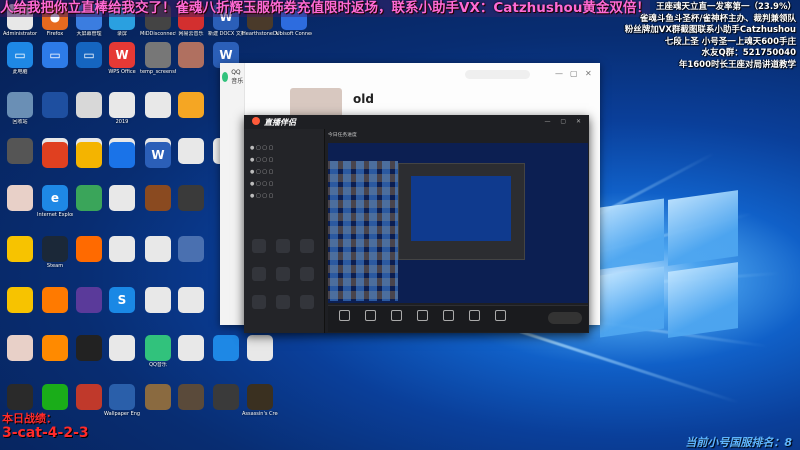 The width and height of the screenshot is (800, 450). Describe the element at coordinates (20, 55) in the screenshot. I see `app-icon: ▭` at that location.